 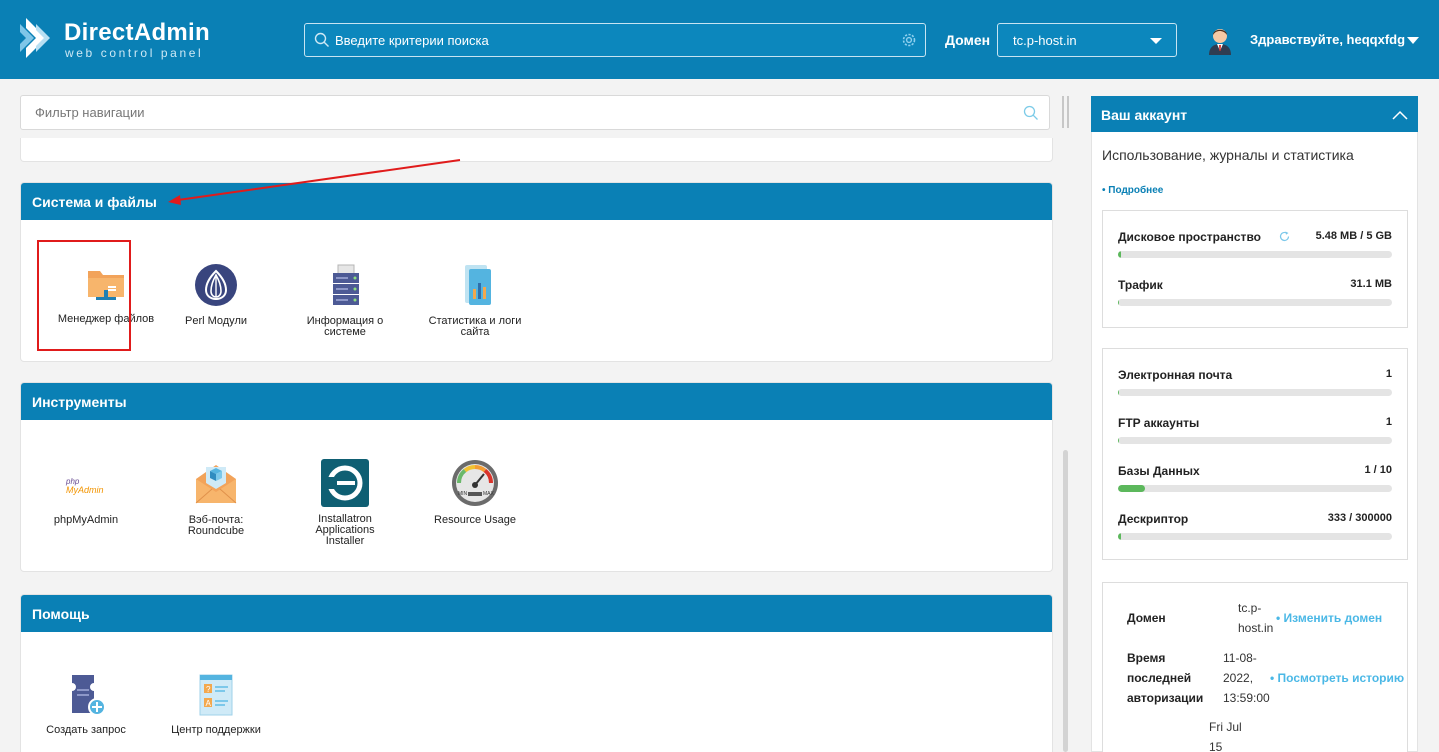 What do you see at coordinates (1132, 190) in the screenshot?
I see `account-more-link: • Подробнее` at bounding box center [1132, 190].